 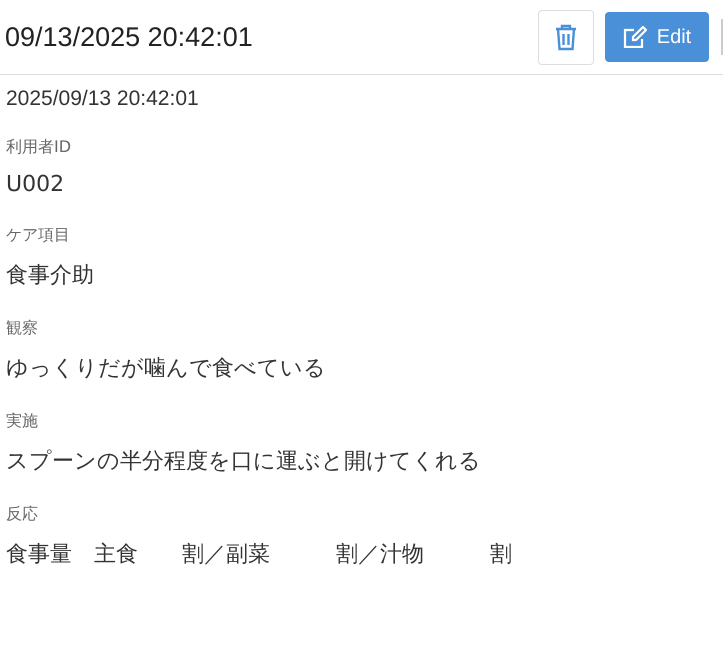 I want to click on trash-icon, so click(x=566, y=37).